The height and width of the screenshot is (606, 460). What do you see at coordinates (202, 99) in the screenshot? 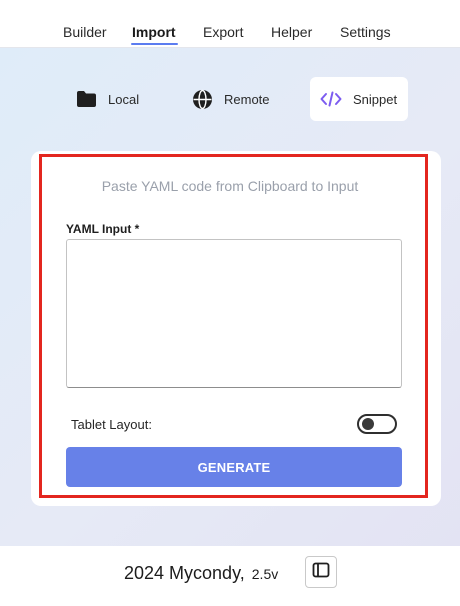
I see `globe-icon` at bounding box center [202, 99].